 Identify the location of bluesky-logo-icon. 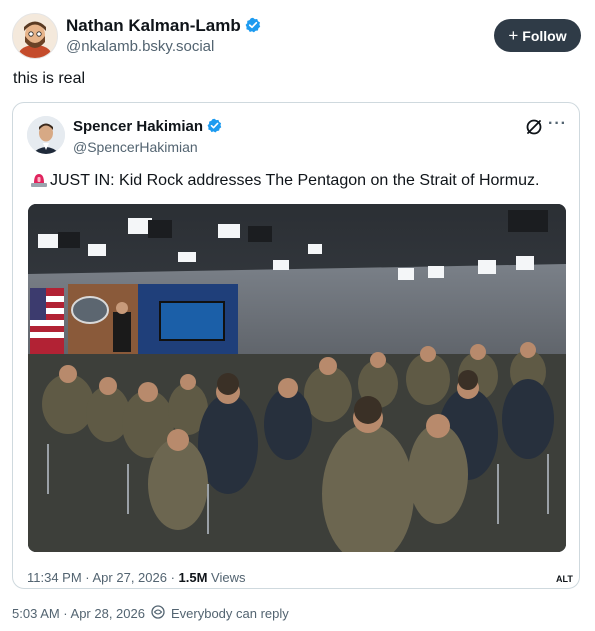
(534, 127).